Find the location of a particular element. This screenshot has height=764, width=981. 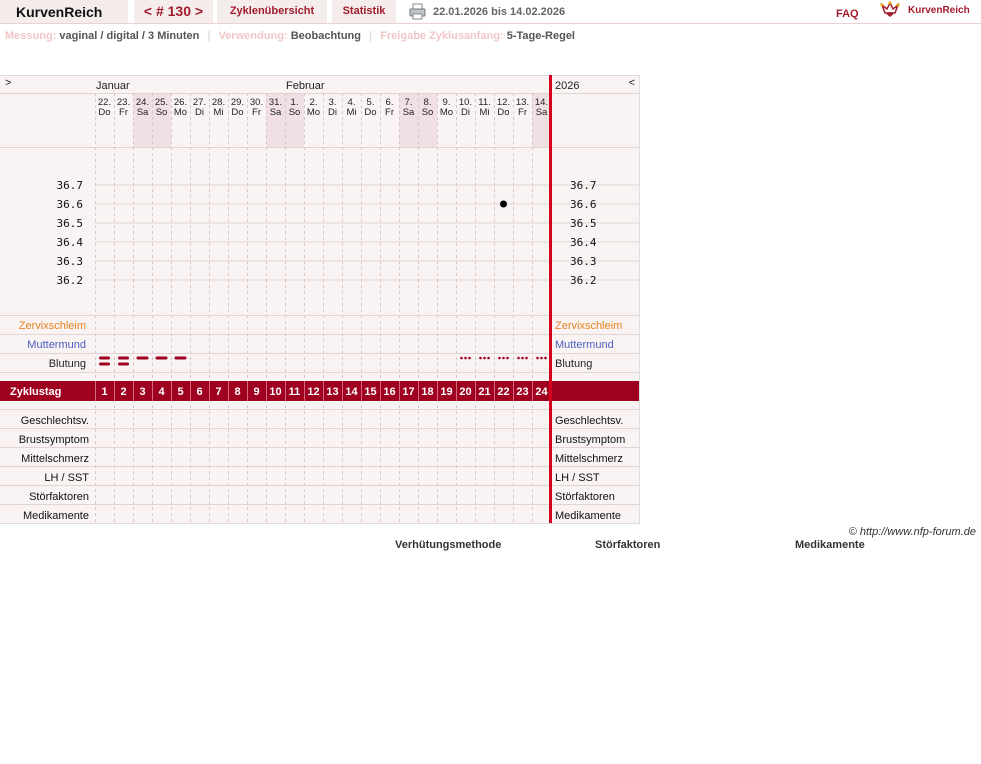

legend-medication: Medikamente is located at coordinates (830, 545).